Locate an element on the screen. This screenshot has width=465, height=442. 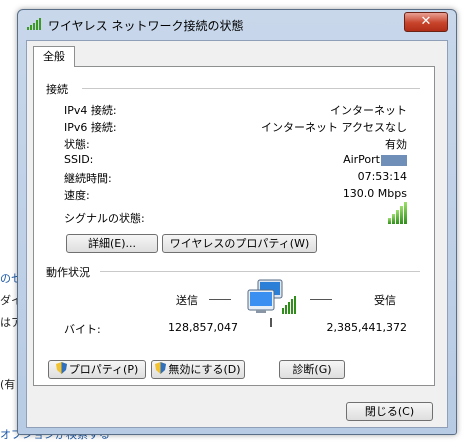
background-text: (有 is located at coordinates (8, 384).